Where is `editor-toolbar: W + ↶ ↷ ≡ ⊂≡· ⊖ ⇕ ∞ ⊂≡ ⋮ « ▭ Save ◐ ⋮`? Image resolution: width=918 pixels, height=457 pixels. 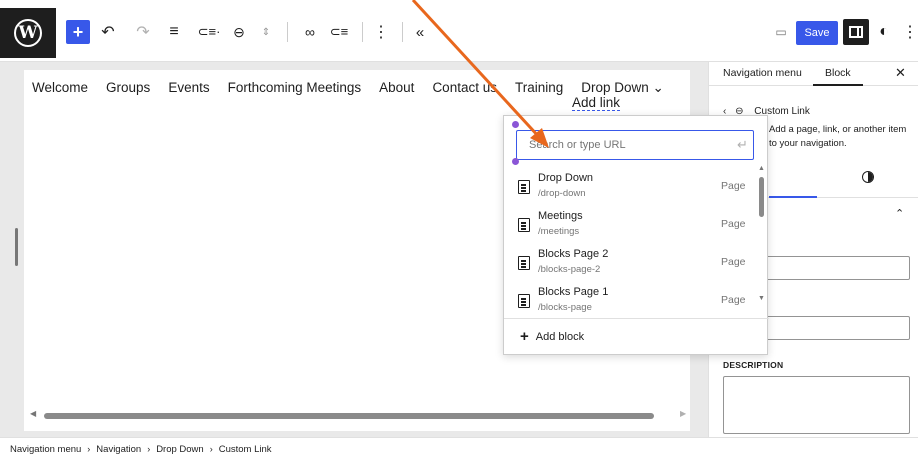 editor-toolbar: W + ↶ ↷ ≡ ⊂≡· ⊖ ⇕ ∞ ⊂≡ ⋮ « ▭ Save ◐ ⋮ is located at coordinates (459, 31).